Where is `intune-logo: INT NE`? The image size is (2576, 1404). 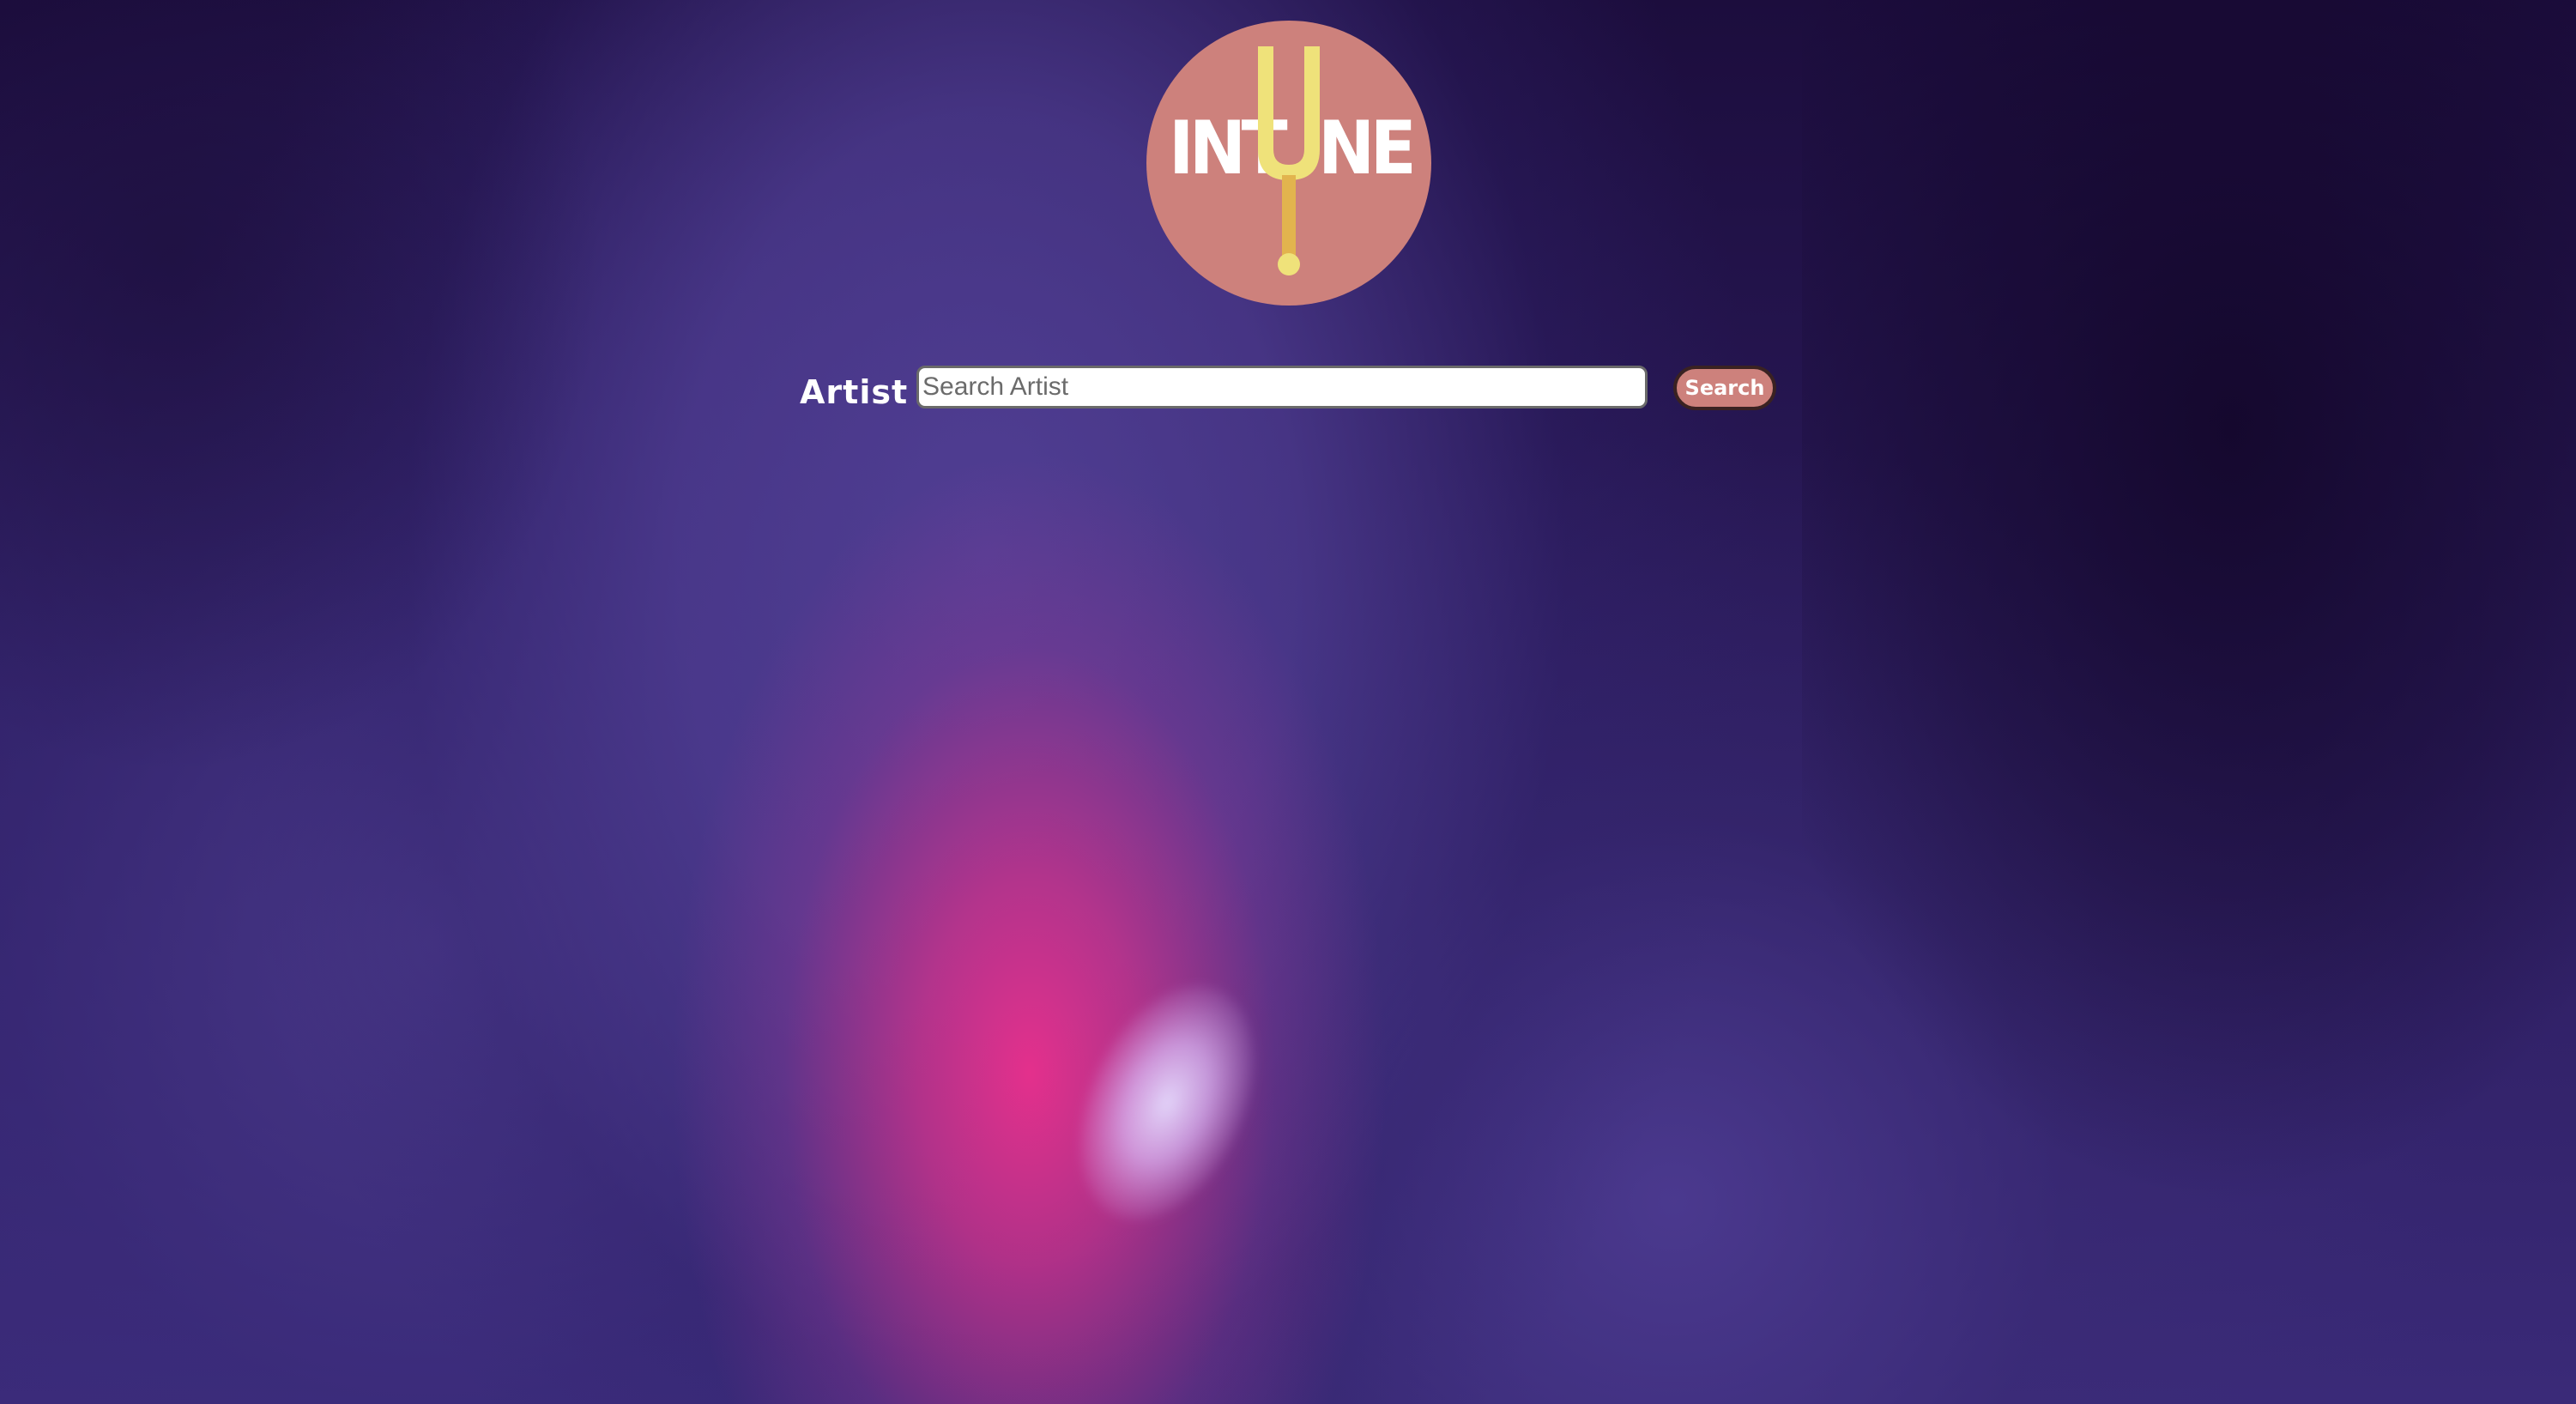 intune-logo: INT NE is located at coordinates (1288, 163).